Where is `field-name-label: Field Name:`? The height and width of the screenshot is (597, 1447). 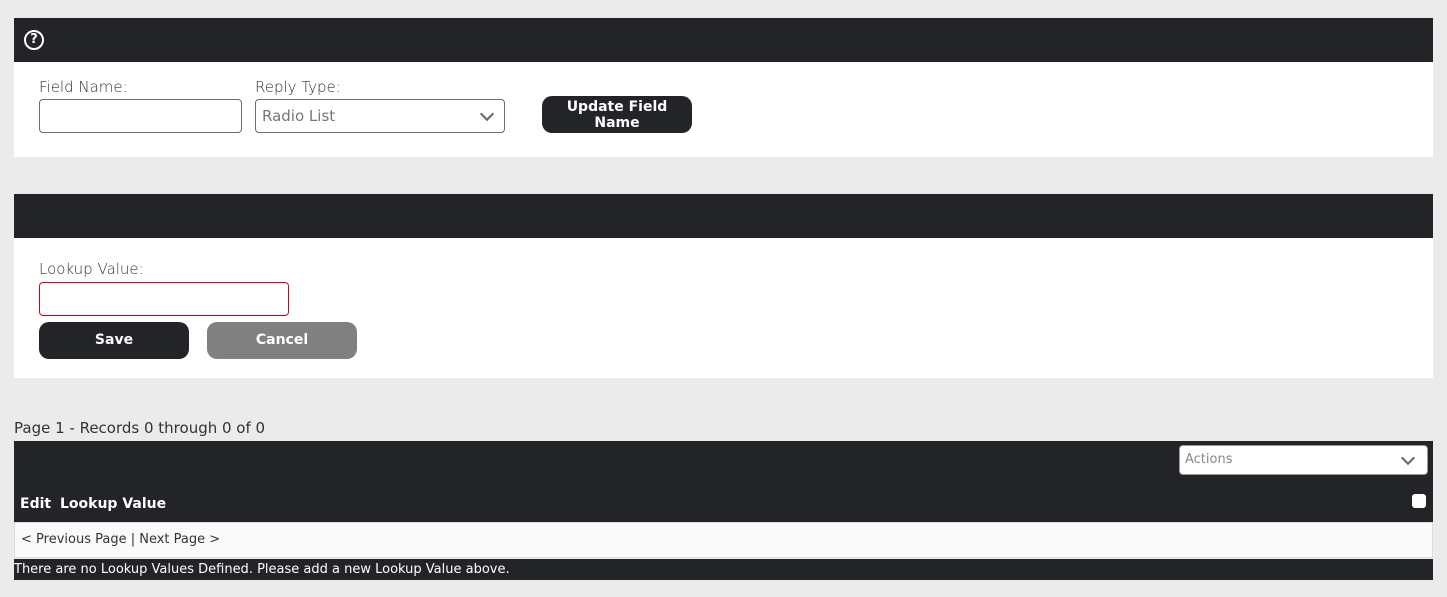 field-name-label: Field Name: is located at coordinates (83, 87).